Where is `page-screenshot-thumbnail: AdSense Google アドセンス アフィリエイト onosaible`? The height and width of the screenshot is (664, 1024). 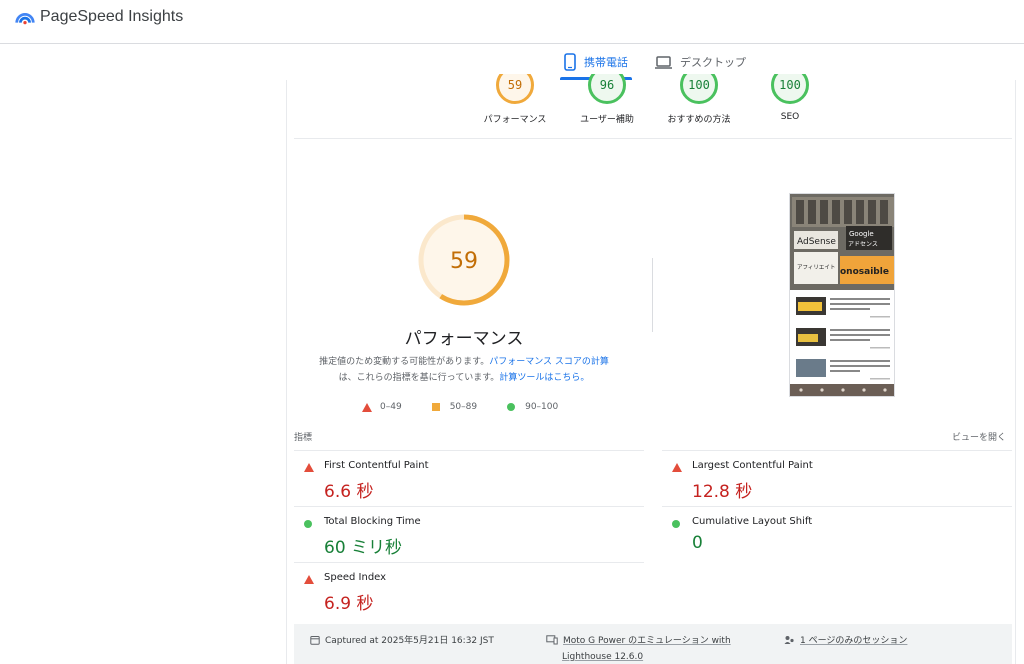 page-screenshot-thumbnail: AdSense Google アドセンス アフィリエイト onosaible is located at coordinates (842, 295).